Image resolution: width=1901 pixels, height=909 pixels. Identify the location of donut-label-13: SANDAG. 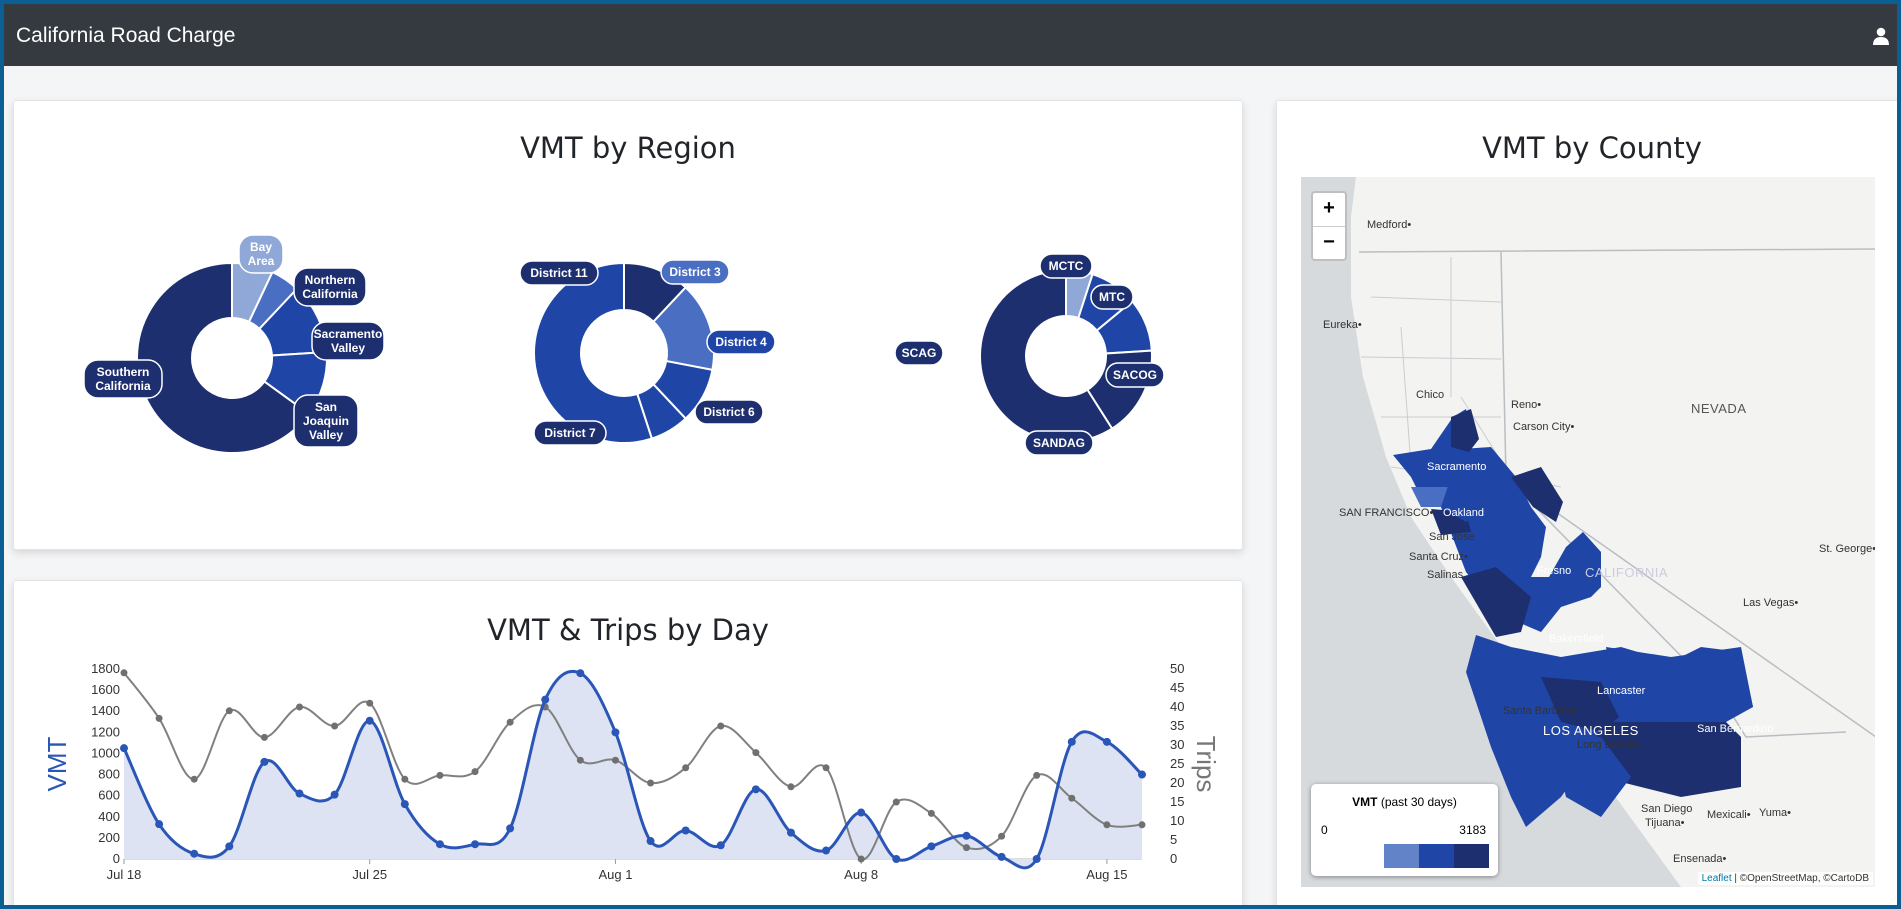
(1059, 443).